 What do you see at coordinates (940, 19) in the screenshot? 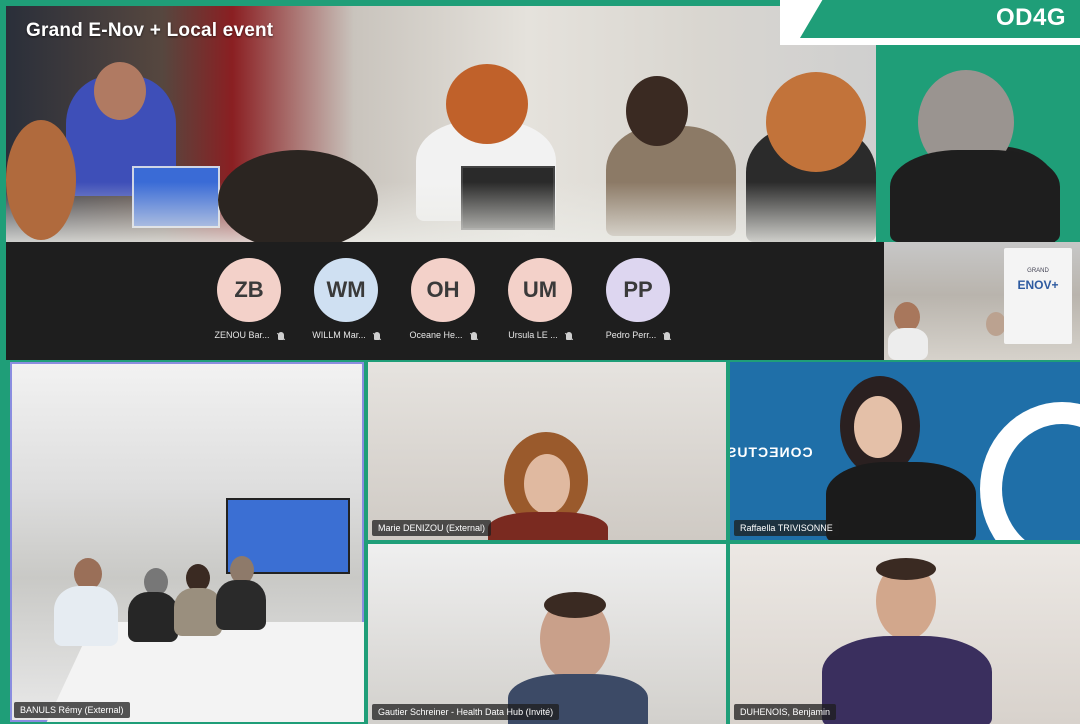
I see `brand-logo: OD4G` at bounding box center [940, 19].